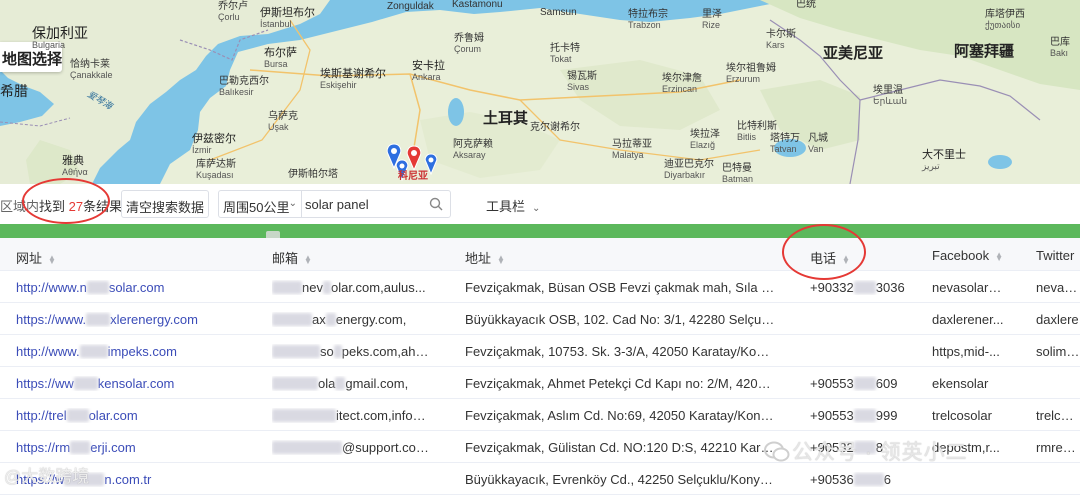 The image size is (1080, 495). What do you see at coordinates (818, 143) in the screenshot?
I see `map-label-van: 凡城 Van` at bounding box center [818, 143].